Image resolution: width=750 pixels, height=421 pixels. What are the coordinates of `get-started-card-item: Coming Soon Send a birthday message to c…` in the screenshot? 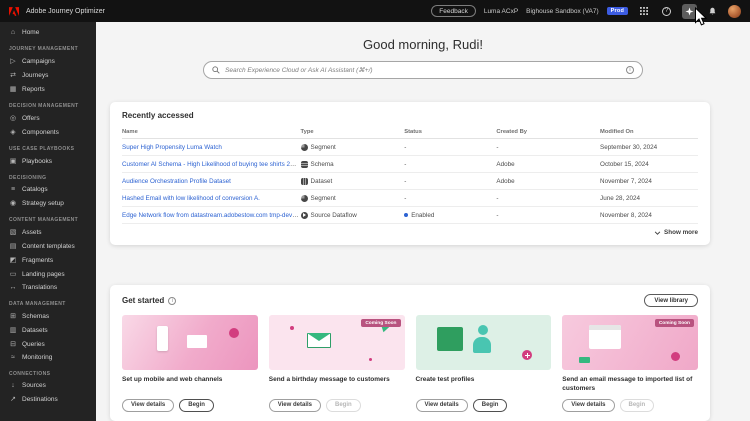 It's located at (336, 363).